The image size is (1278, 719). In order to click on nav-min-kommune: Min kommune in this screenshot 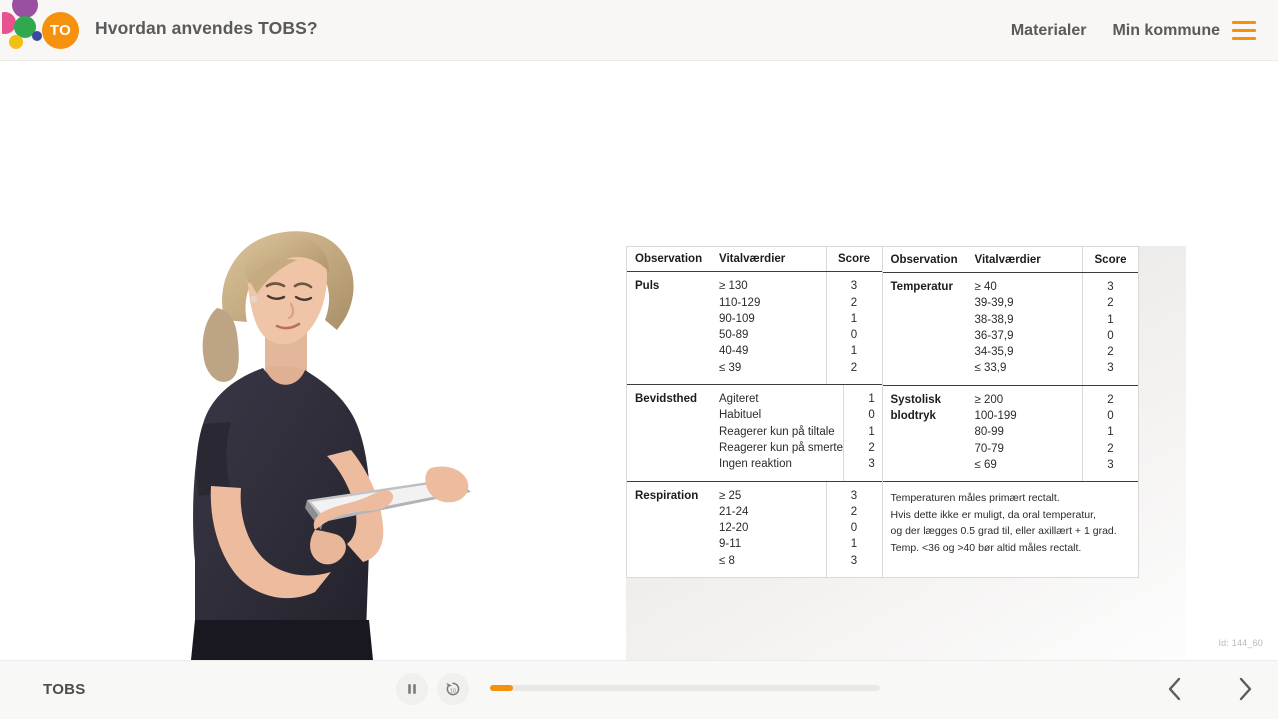, I will do `click(1166, 31)`.